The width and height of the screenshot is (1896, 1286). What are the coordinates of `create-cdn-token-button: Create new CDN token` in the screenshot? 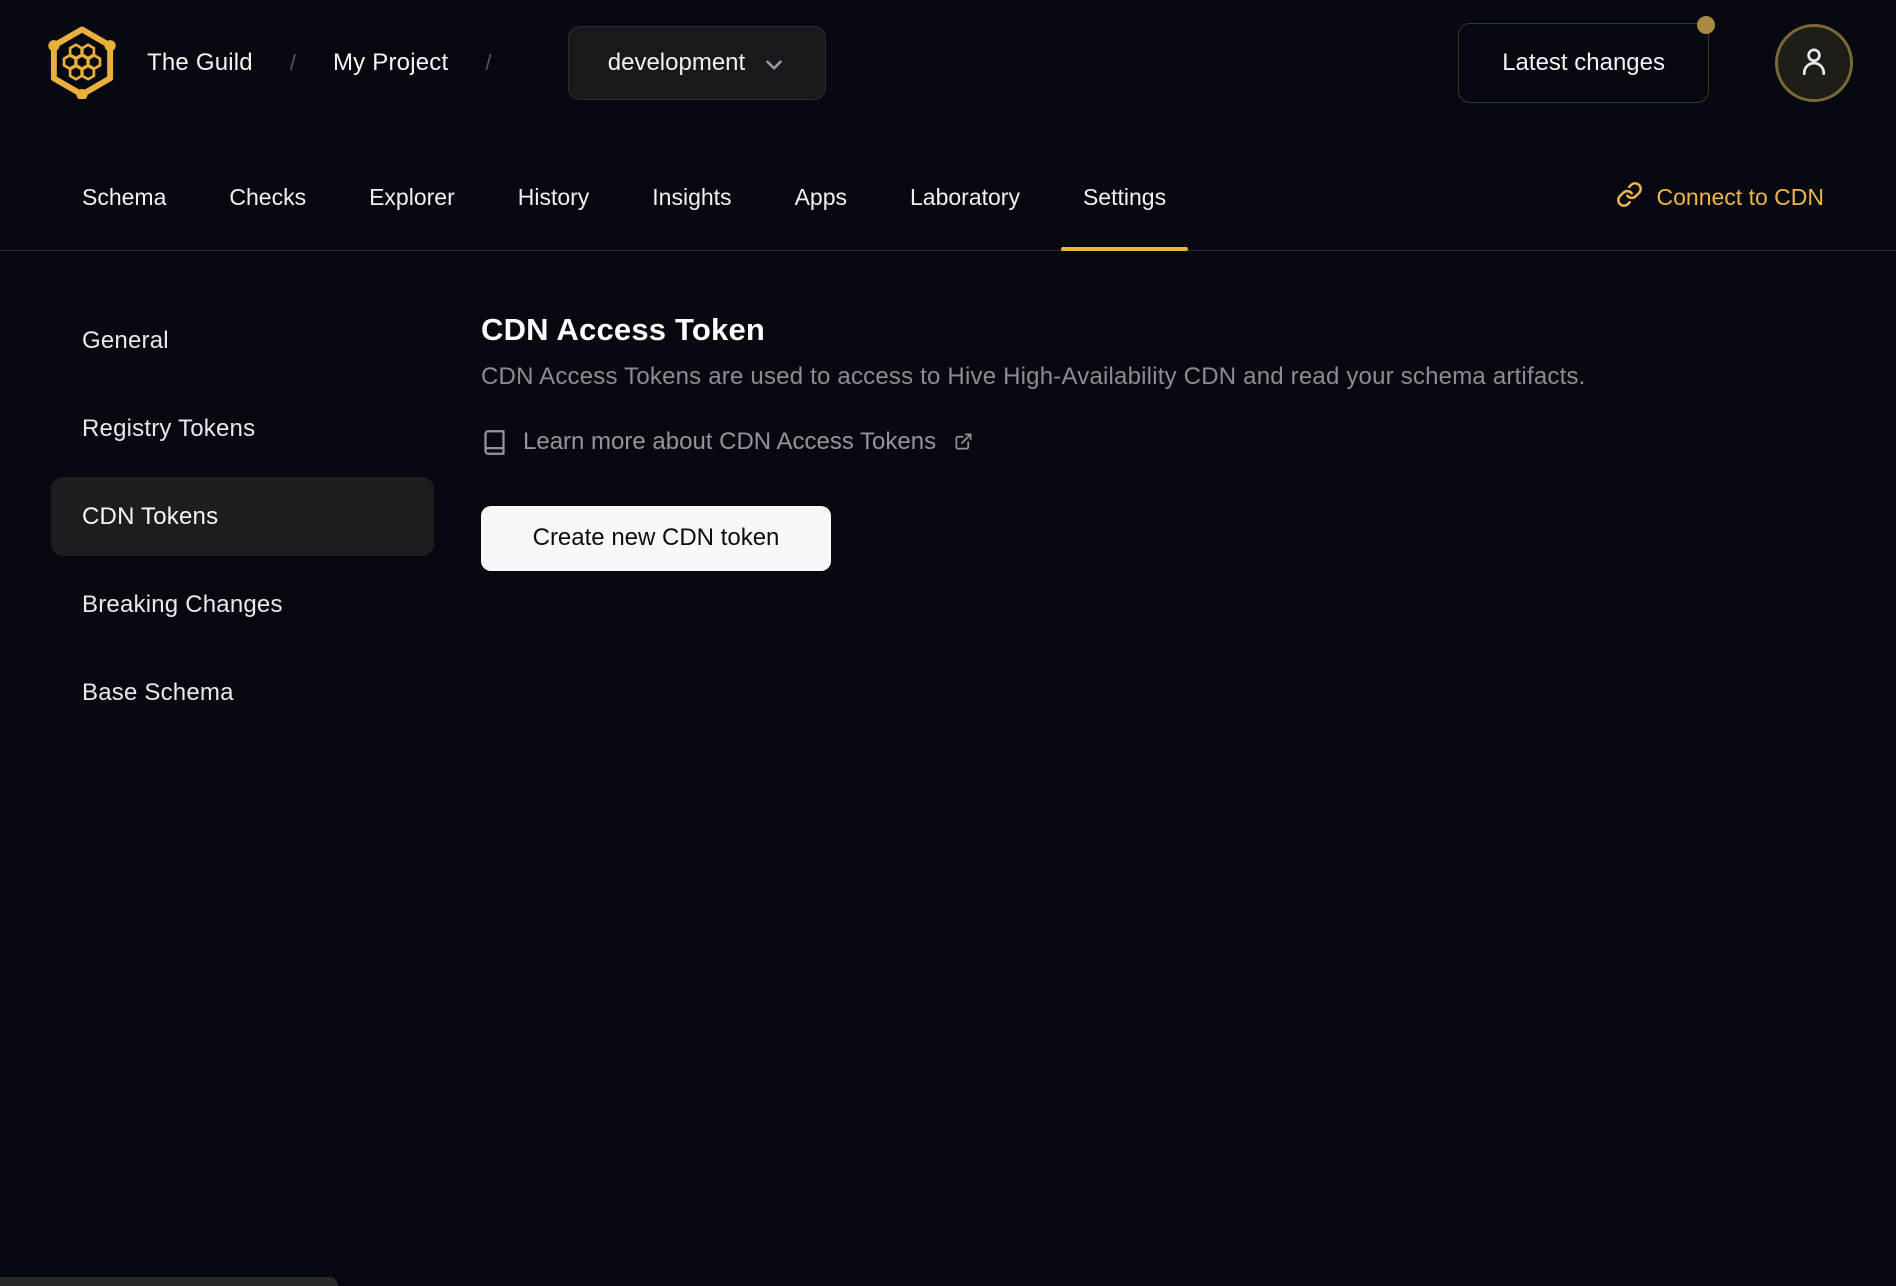 It's located at (656, 538).